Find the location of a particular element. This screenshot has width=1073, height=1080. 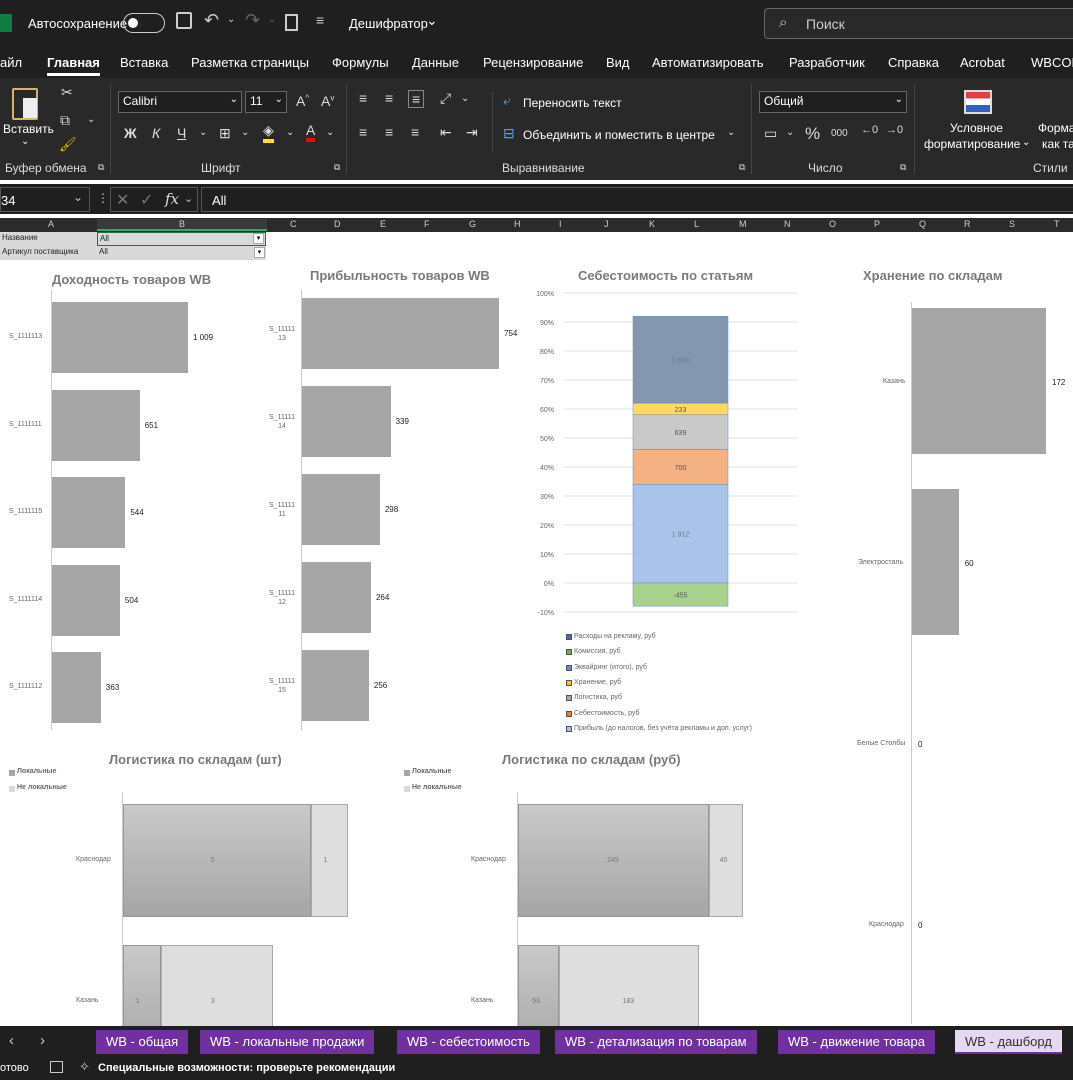

column-header: G is located at coordinates (472, 224).